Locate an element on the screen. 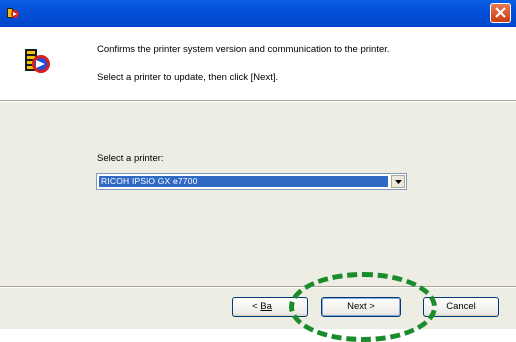  title-bar is located at coordinates (258, 13).